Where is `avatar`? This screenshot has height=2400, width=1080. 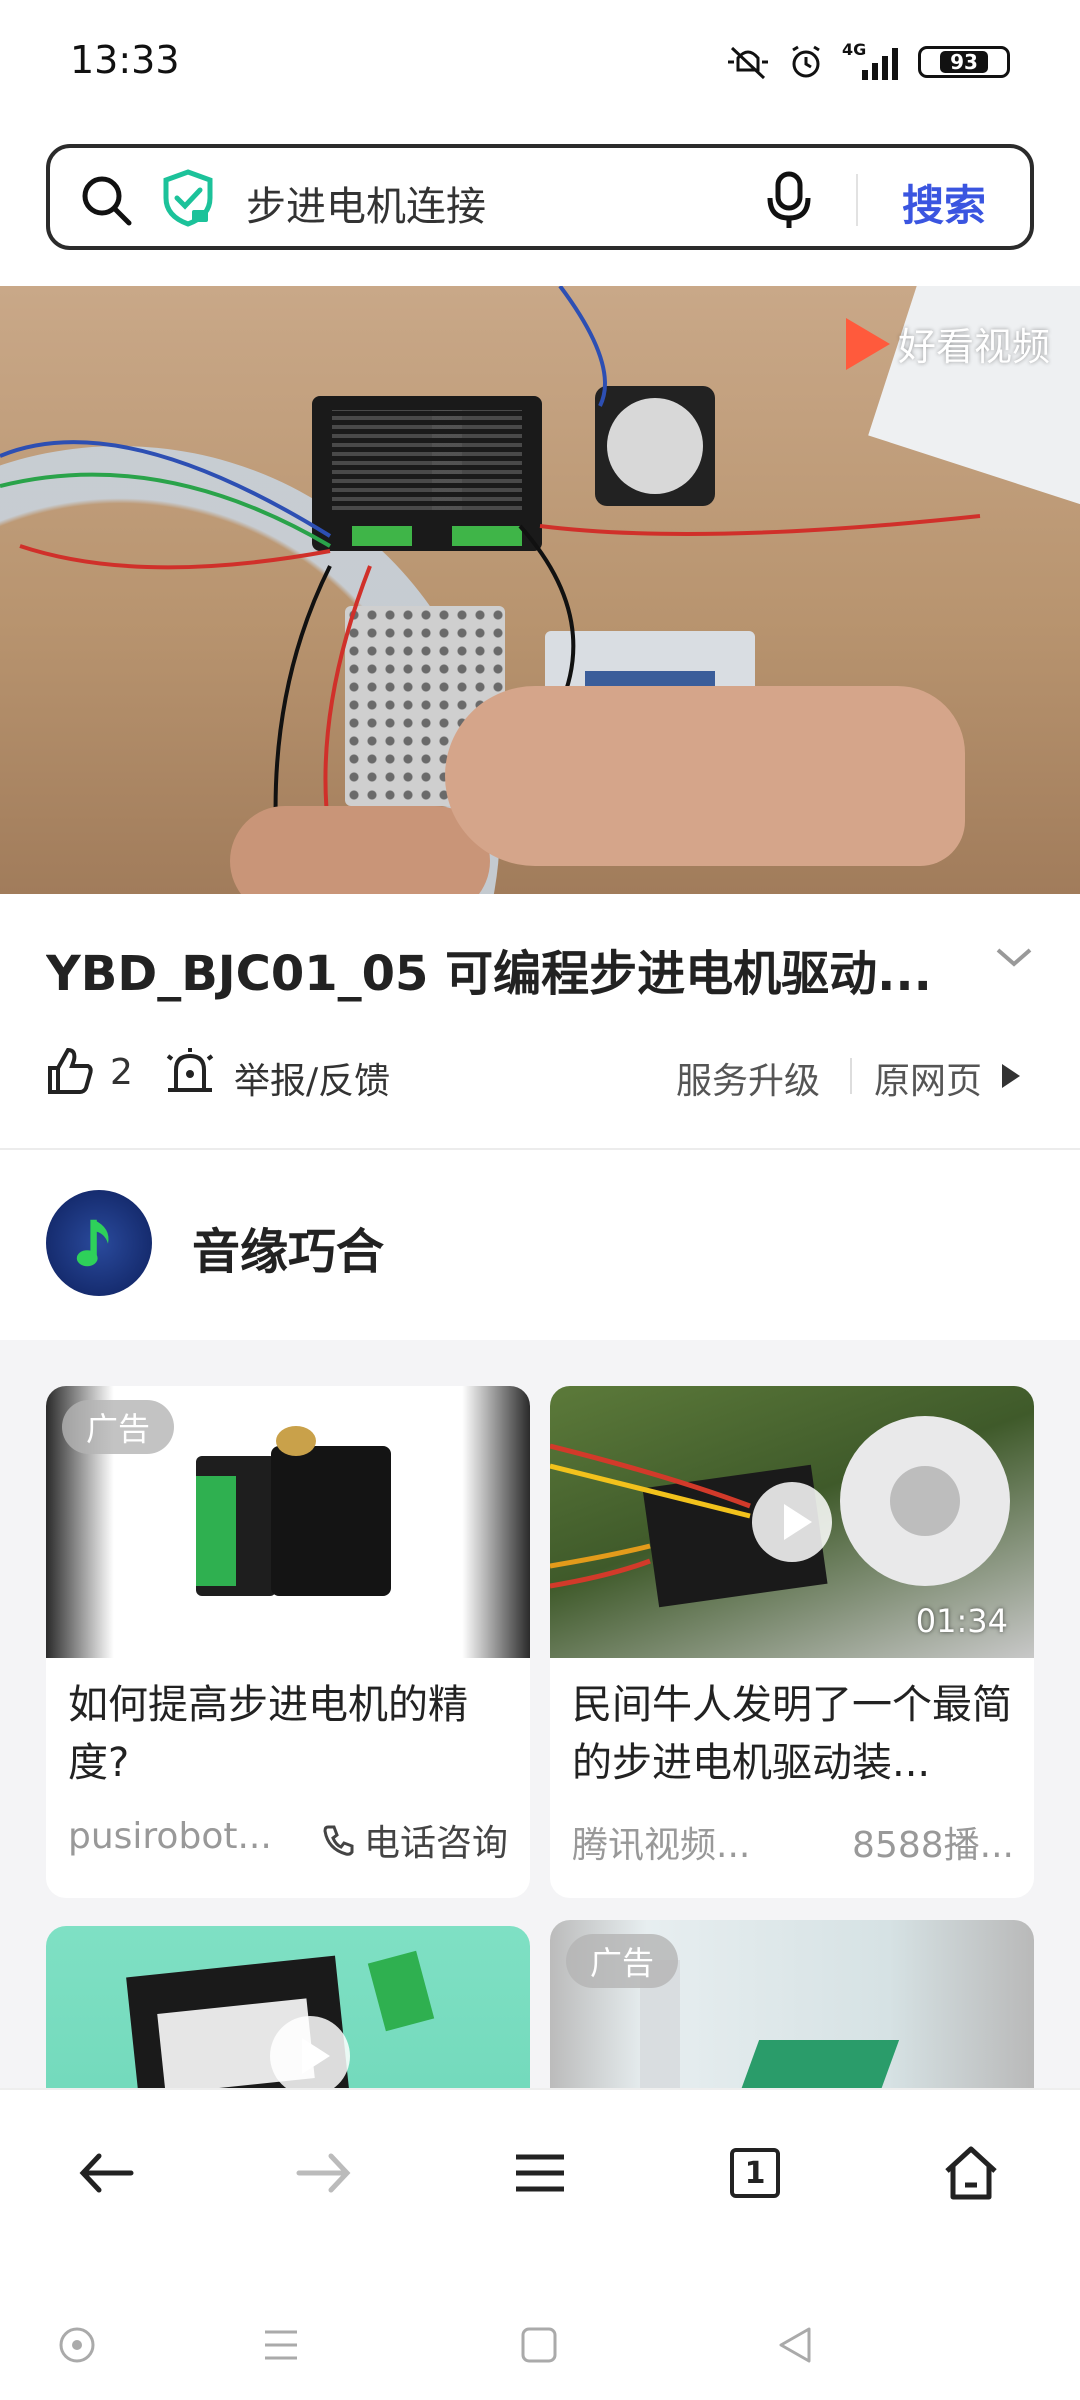 avatar is located at coordinates (99, 1243).